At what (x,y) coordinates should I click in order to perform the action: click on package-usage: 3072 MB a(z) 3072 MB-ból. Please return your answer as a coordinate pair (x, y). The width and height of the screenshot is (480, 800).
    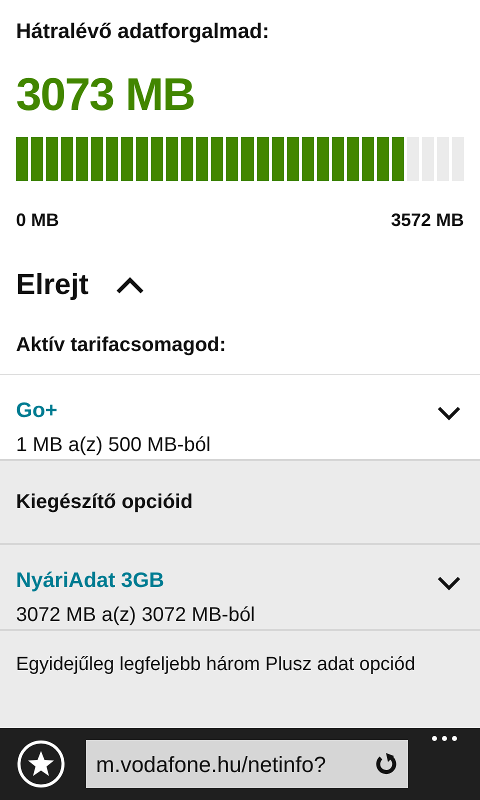
    Looking at the image, I should click on (136, 615).